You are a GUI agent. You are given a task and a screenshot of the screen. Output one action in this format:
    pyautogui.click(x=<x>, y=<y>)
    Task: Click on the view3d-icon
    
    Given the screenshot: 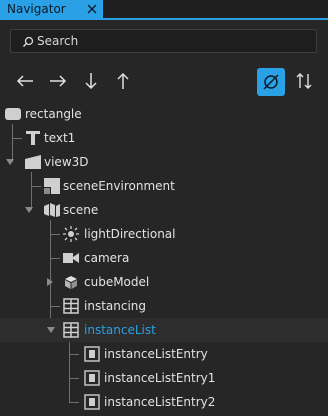 What is the action you would take?
    pyautogui.click(x=33, y=162)
    